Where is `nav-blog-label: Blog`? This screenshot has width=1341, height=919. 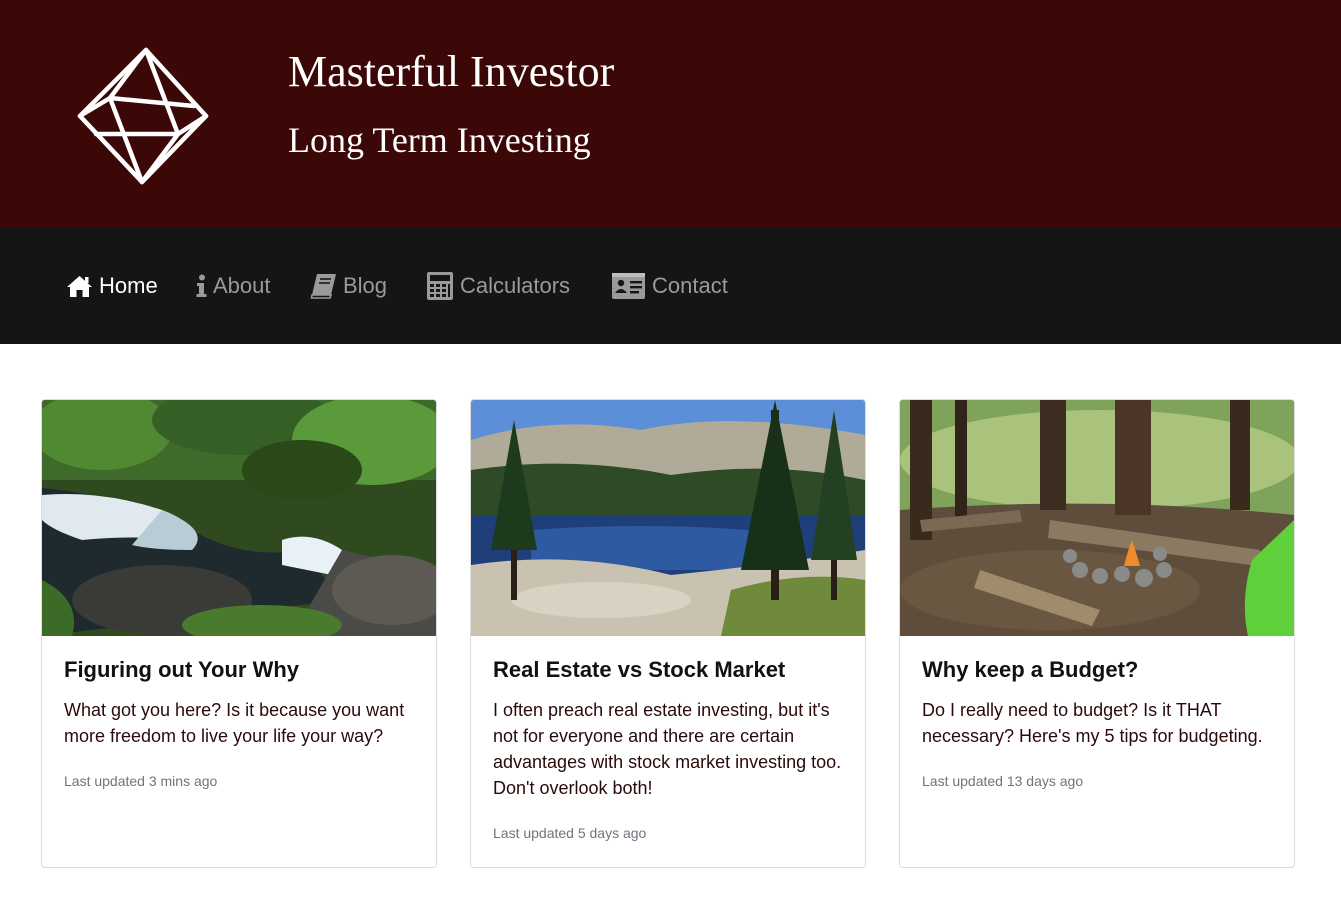 nav-blog-label: Blog is located at coordinates (365, 285).